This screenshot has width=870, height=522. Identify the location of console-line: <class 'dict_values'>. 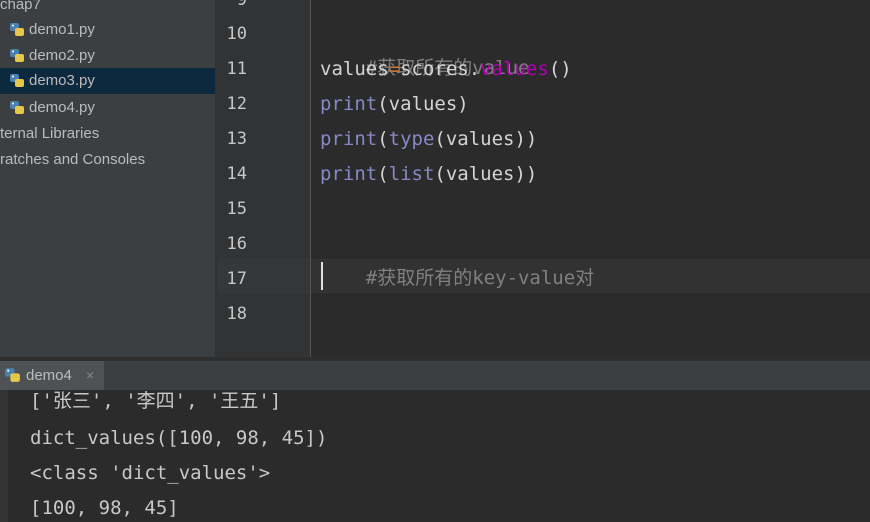
(150, 473).